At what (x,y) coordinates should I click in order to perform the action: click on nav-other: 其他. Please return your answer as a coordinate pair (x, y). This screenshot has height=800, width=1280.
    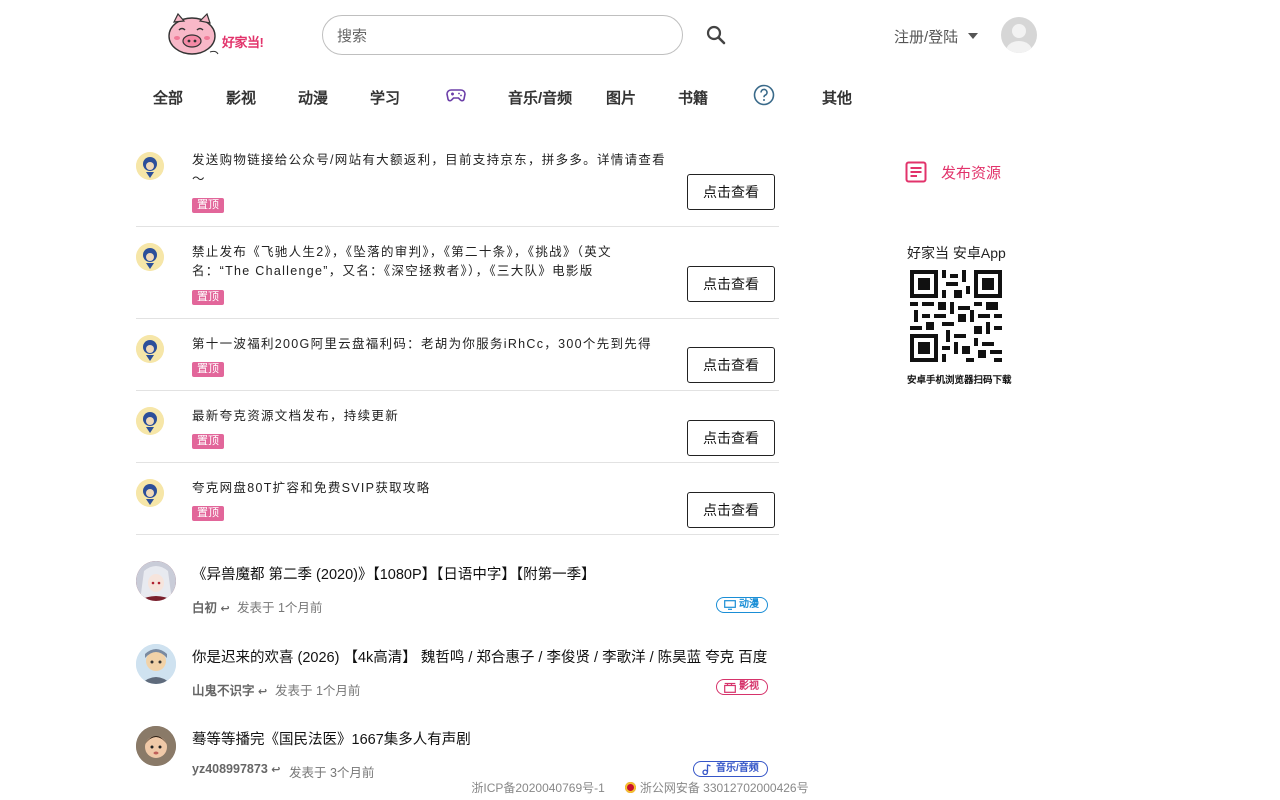
    Looking at the image, I should click on (837, 97).